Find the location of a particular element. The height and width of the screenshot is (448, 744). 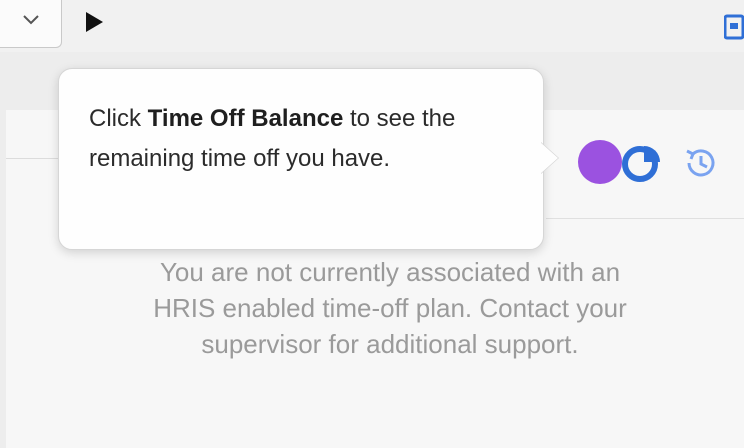

panel-divider is located at coordinates (32, 158).